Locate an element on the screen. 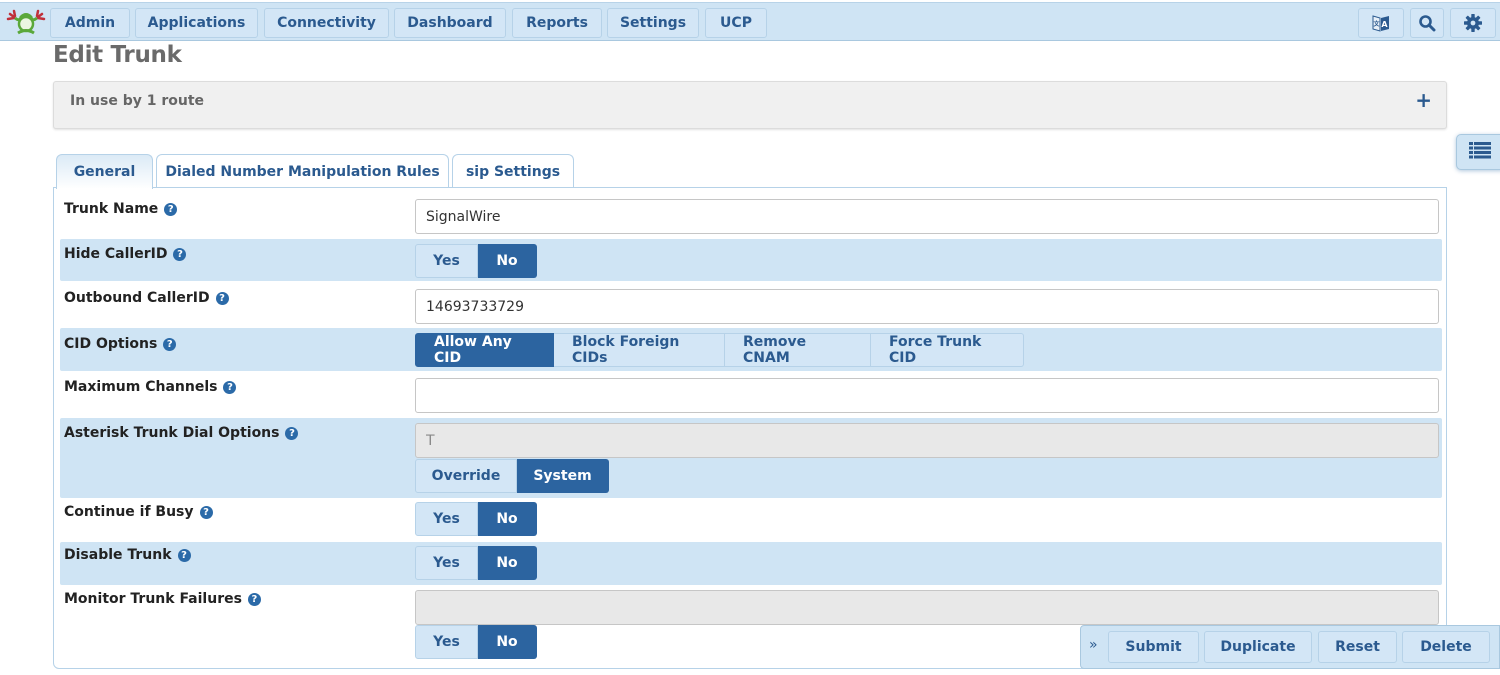  hide-callerid-no: No is located at coordinates (507, 261).